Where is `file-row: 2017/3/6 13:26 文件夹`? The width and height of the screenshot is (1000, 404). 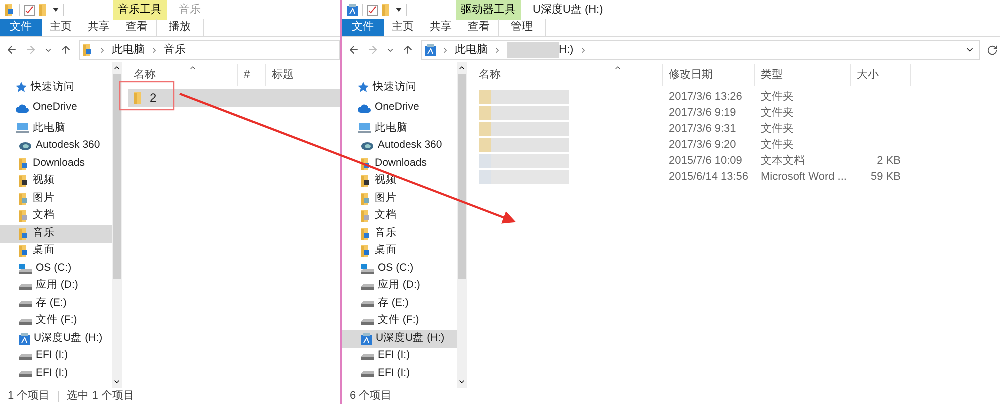
file-row: 2017/3/6 13:26 文件夹 is located at coordinates (736, 97).